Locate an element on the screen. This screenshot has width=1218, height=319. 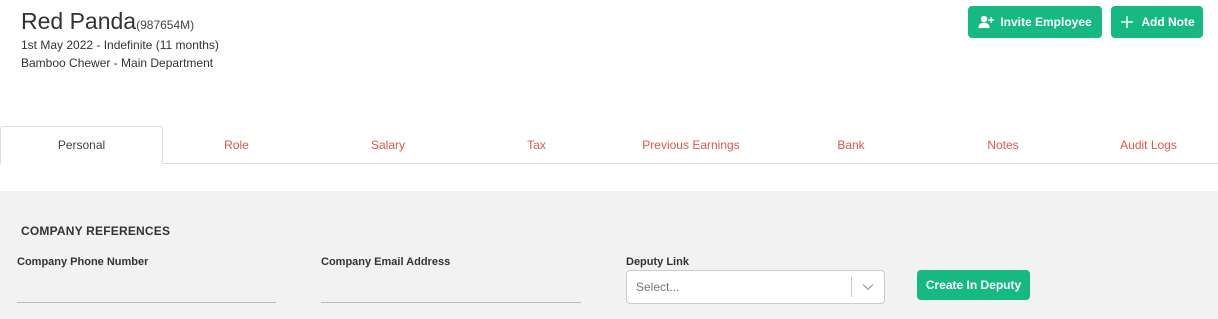
plus-icon is located at coordinates (1127, 22).